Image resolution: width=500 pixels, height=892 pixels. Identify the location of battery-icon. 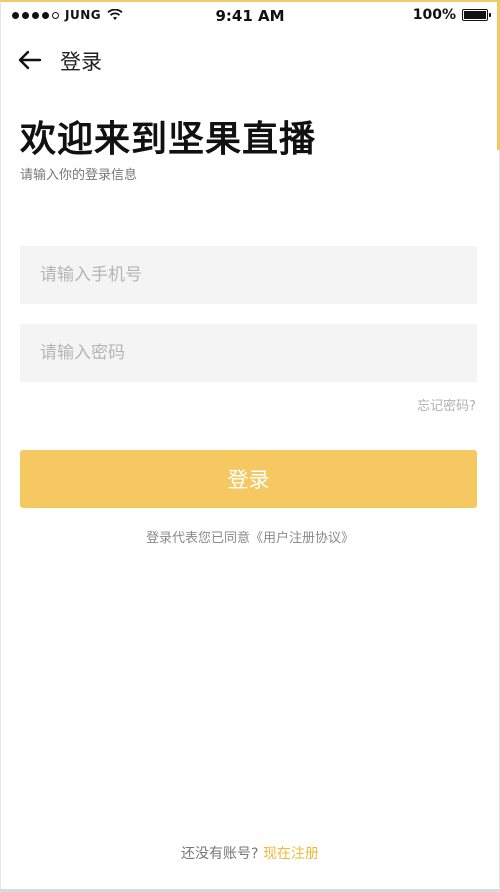
(476, 15).